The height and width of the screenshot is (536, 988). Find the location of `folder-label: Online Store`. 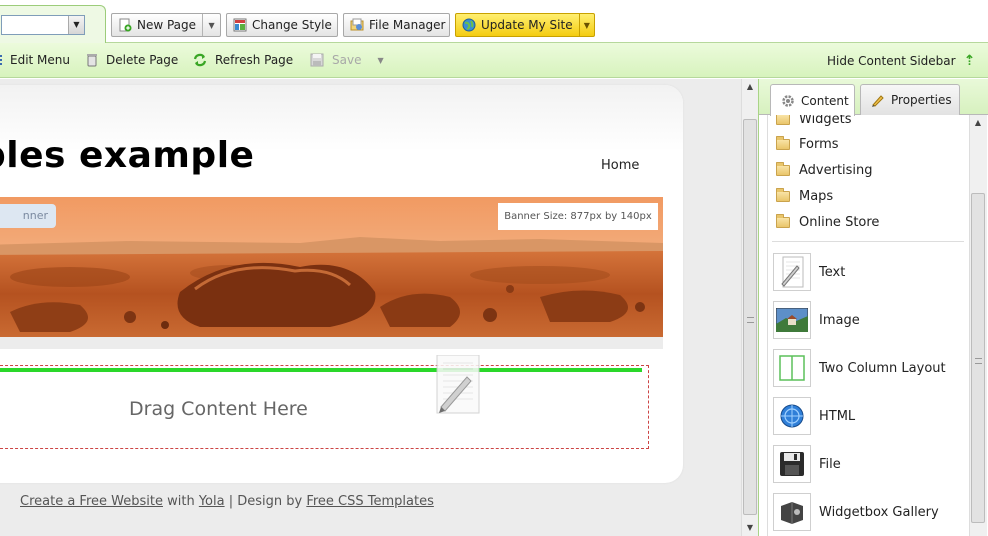

folder-label: Online Store is located at coordinates (839, 222).